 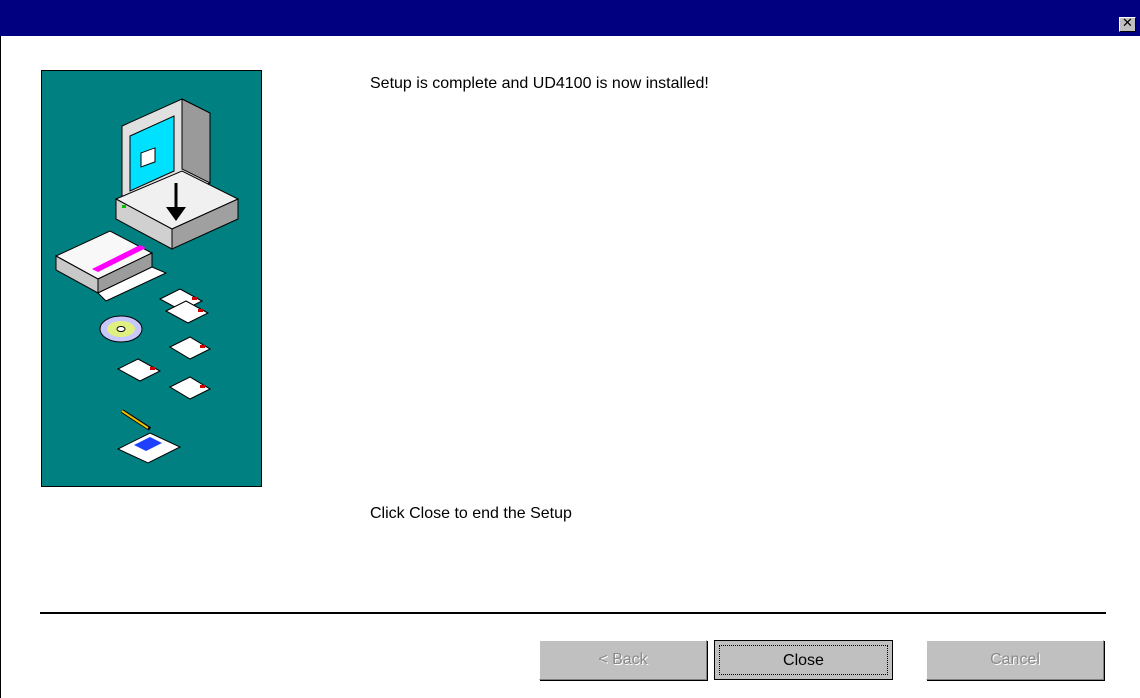 I want to click on cd-icon, so click(x=121, y=329).